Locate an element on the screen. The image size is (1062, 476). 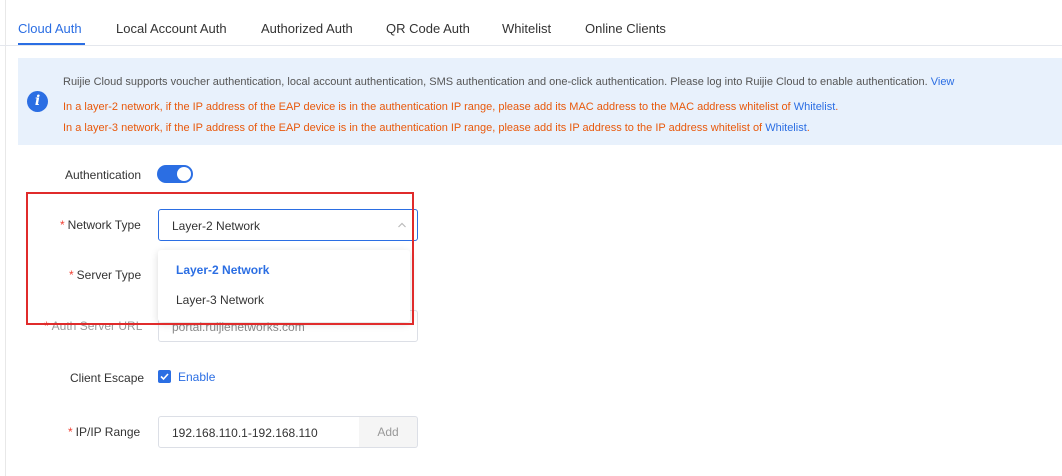
ip-range-value: 192.168.110.1-192.168.110 is located at coordinates (245, 433).